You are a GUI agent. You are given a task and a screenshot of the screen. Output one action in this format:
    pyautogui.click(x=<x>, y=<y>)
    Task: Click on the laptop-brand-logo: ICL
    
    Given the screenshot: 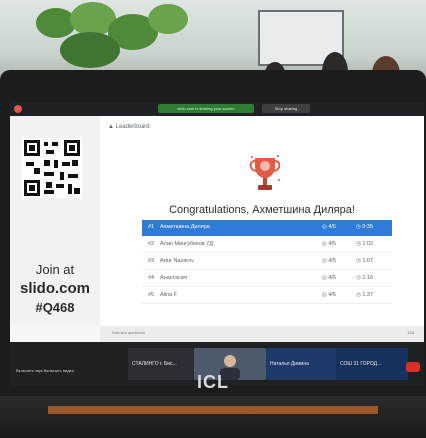 What is the action you would take?
    pyautogui.click(x=213, y=382)
    